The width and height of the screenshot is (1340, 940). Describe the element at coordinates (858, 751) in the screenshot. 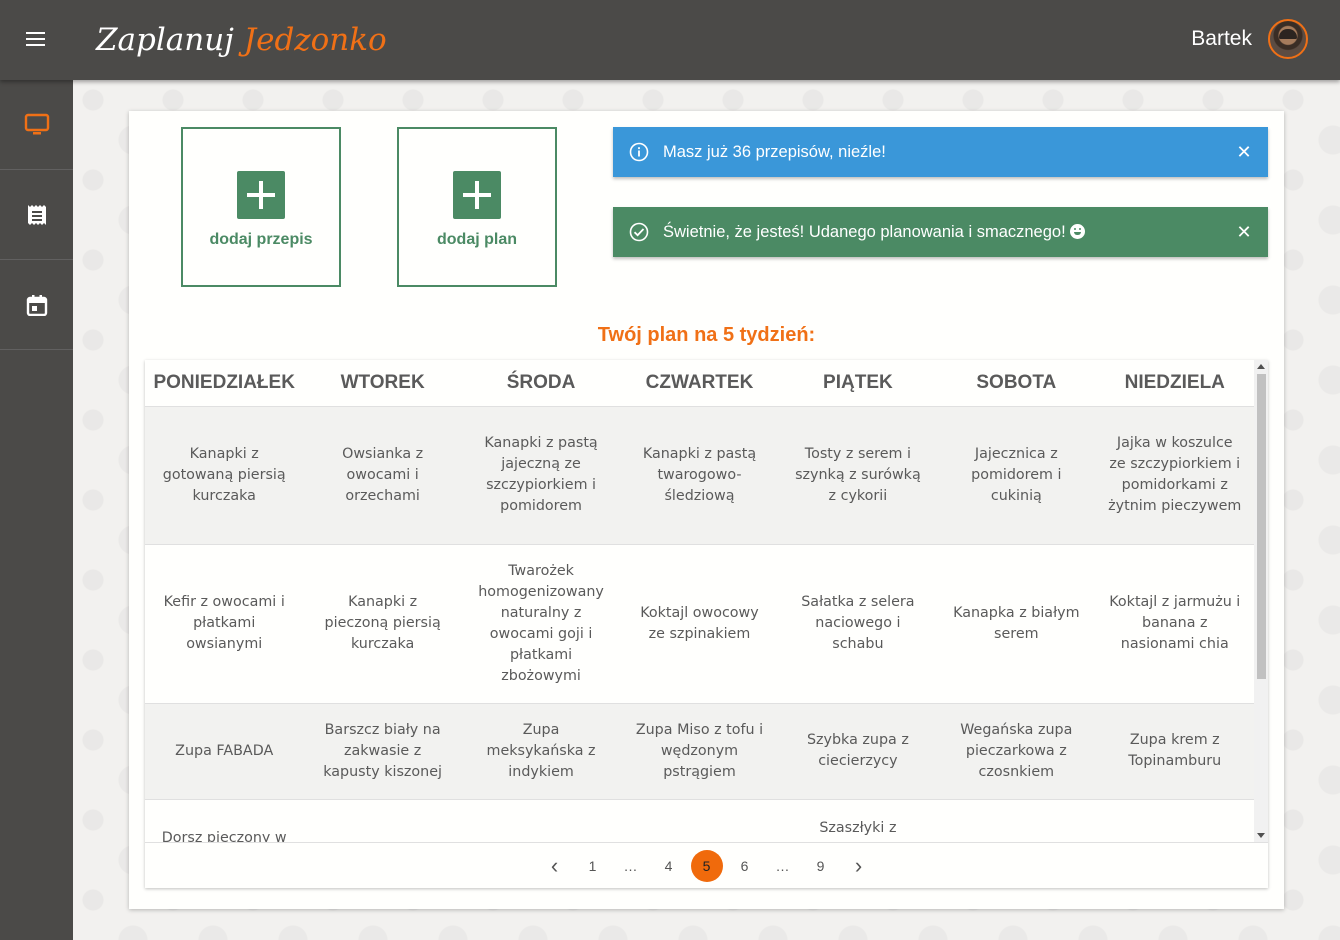

I see `meal-cell: Szybka zupa z ciecierzycy` at that location.